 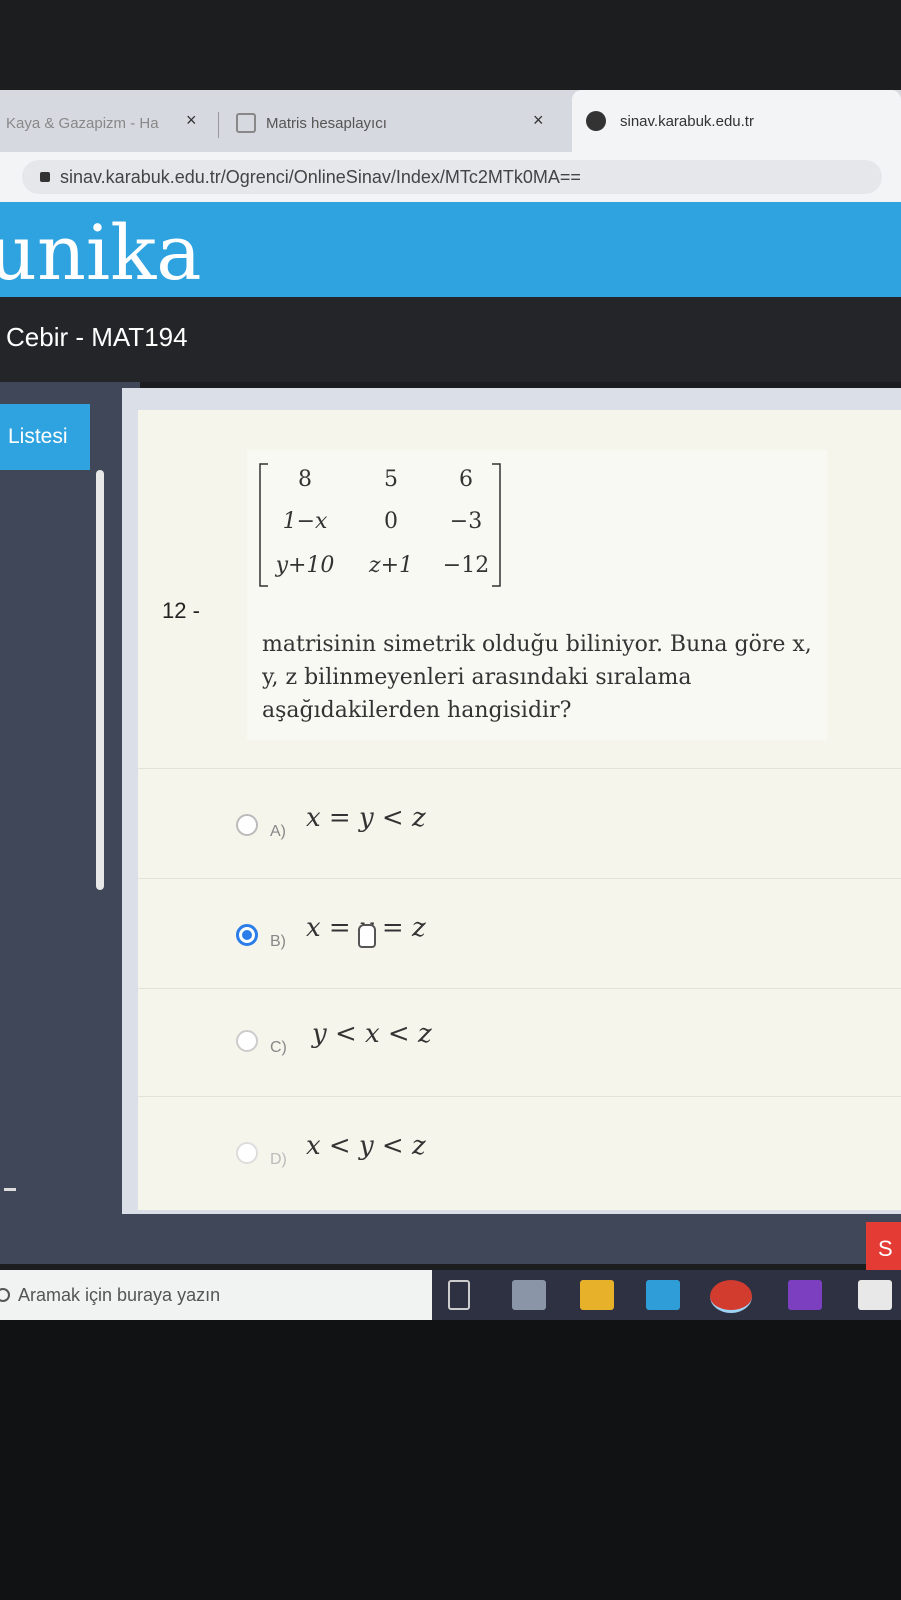 I want to click on globe-icon, so click(x=596, y=121).